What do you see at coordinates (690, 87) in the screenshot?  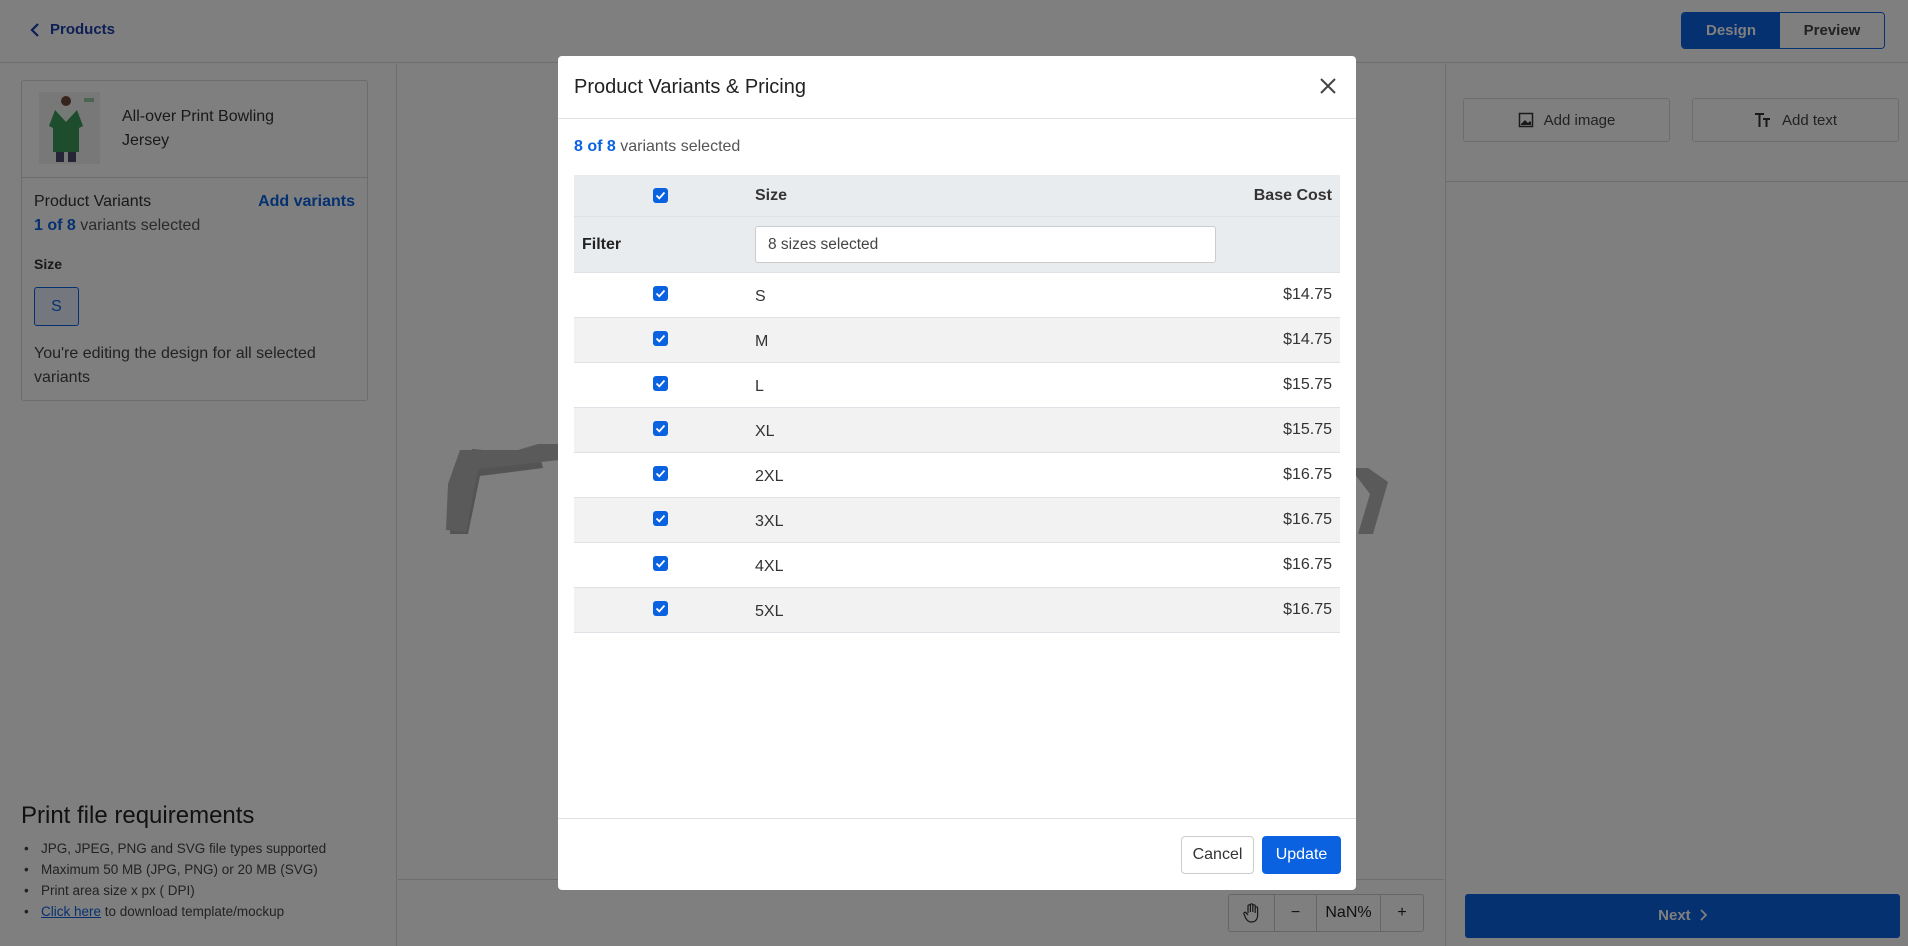 I see `modal-title: Product Variants & Pricing` at bounding box center [690, 87].